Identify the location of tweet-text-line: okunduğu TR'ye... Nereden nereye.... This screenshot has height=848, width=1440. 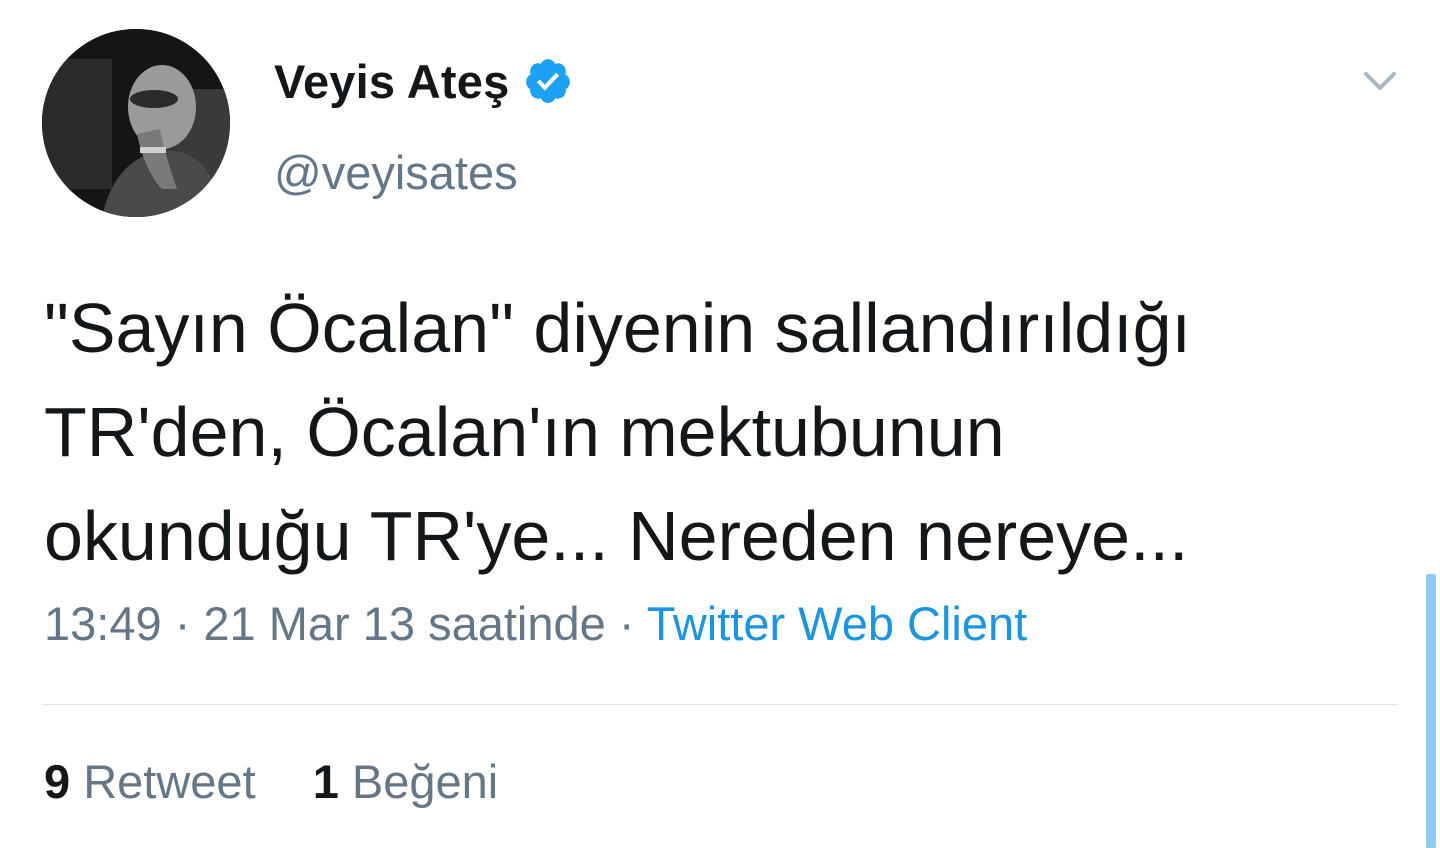
(616, 536).